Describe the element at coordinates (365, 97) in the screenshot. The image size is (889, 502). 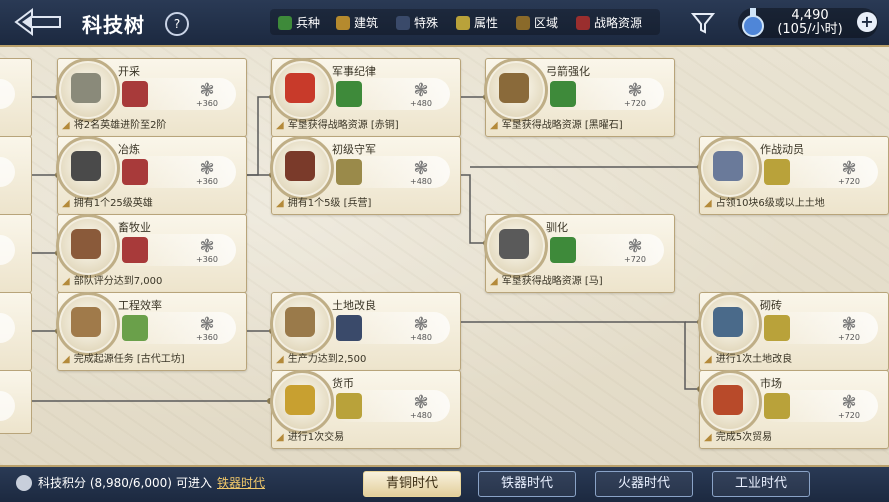
I see `tech-node: 军事纪律 ❃ +480 ◢ 军垦获得战略资源 [赤铜]` at that location.